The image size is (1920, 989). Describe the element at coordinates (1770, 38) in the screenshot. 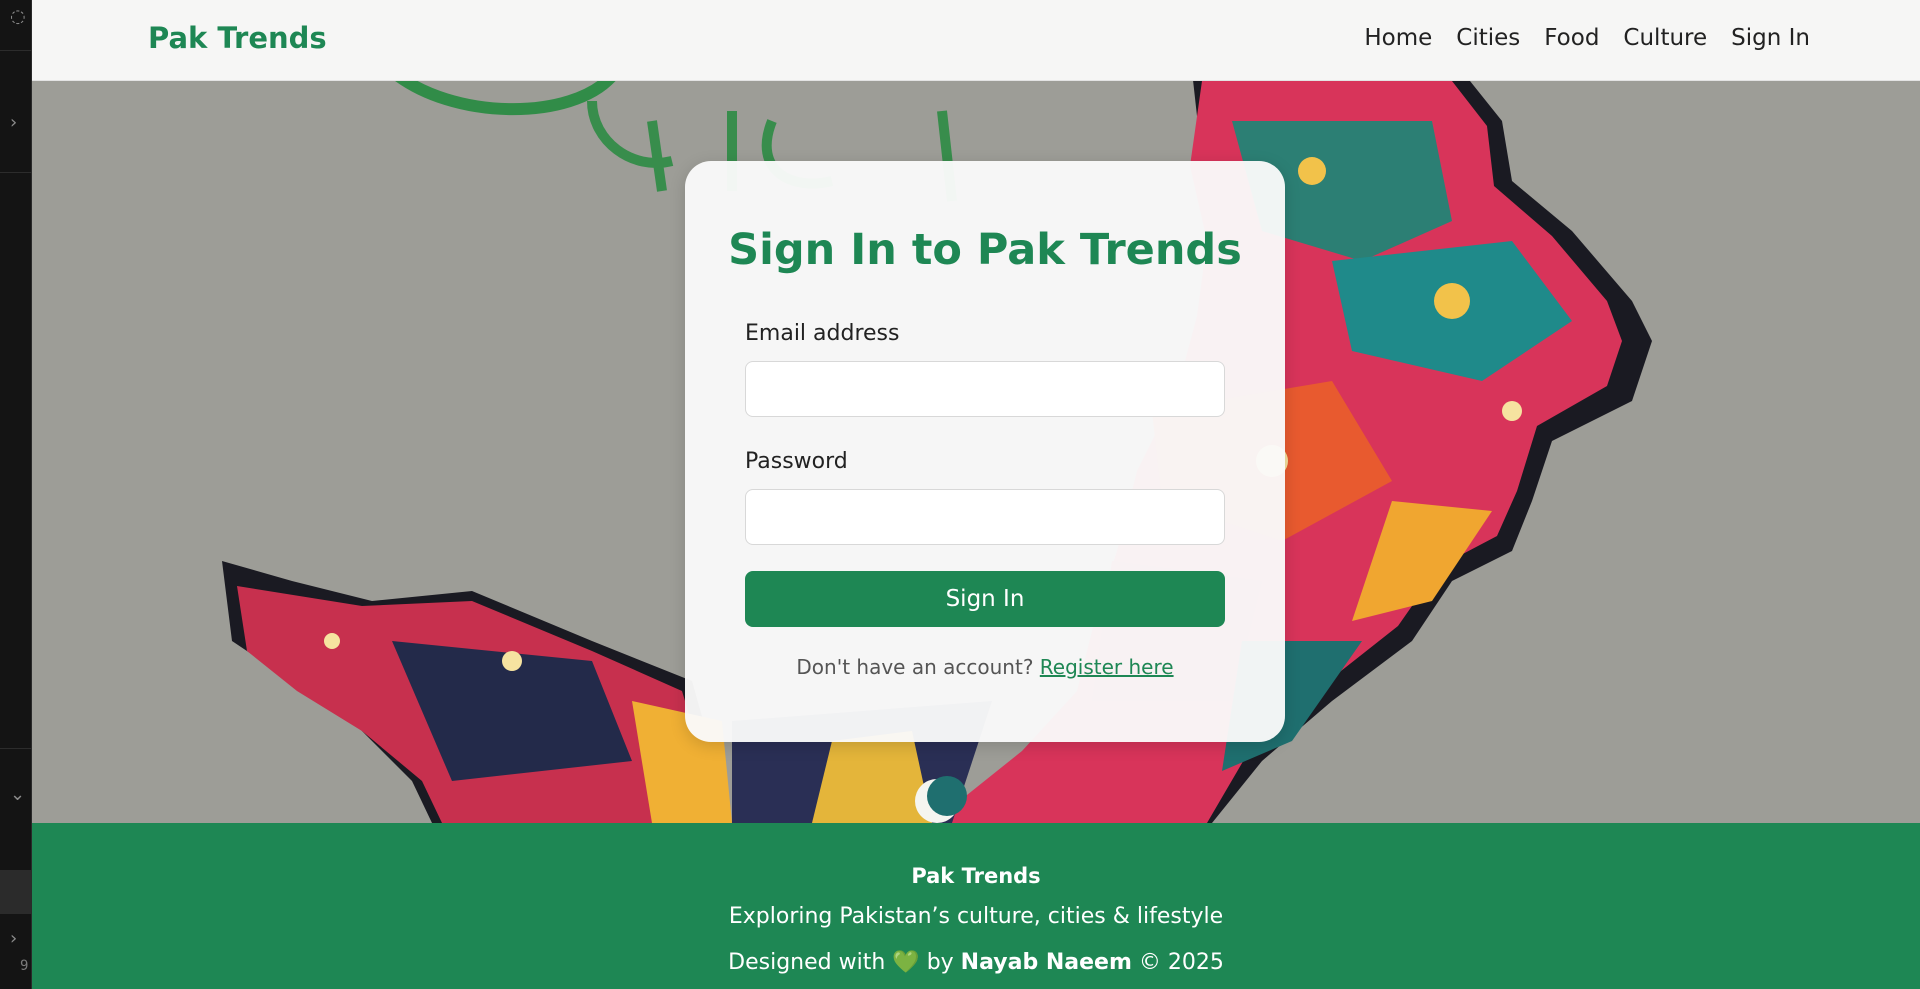

I see `nav-signin-link: Sign In` at that location.